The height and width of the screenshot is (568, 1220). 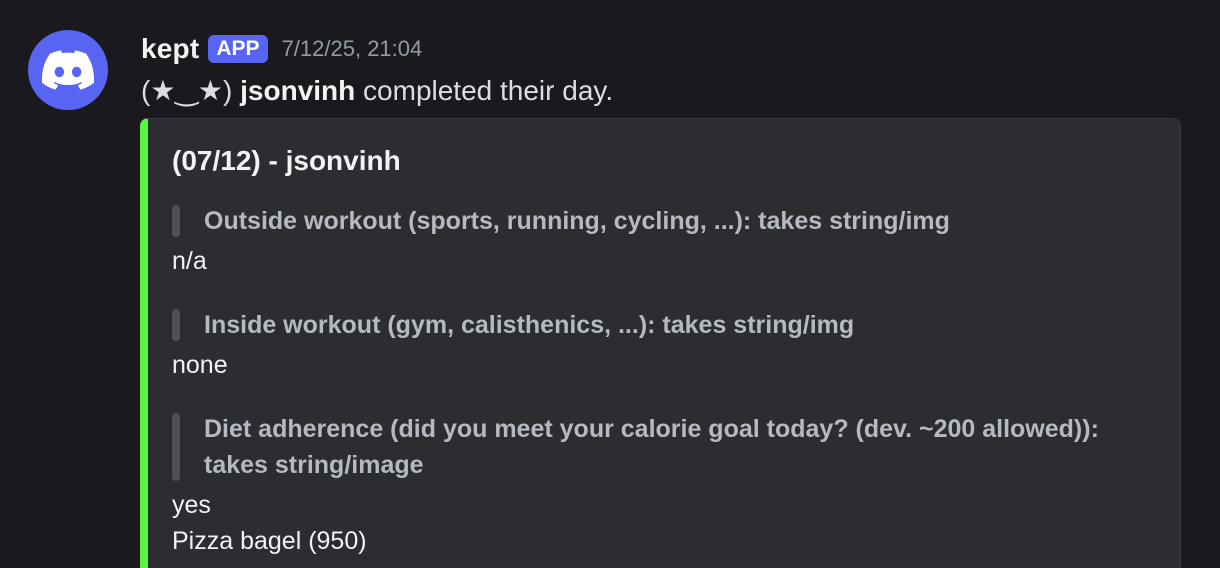 I want to click on message-content: (★‿★) jsonvinh completed their day., so click(x=377, y=90).